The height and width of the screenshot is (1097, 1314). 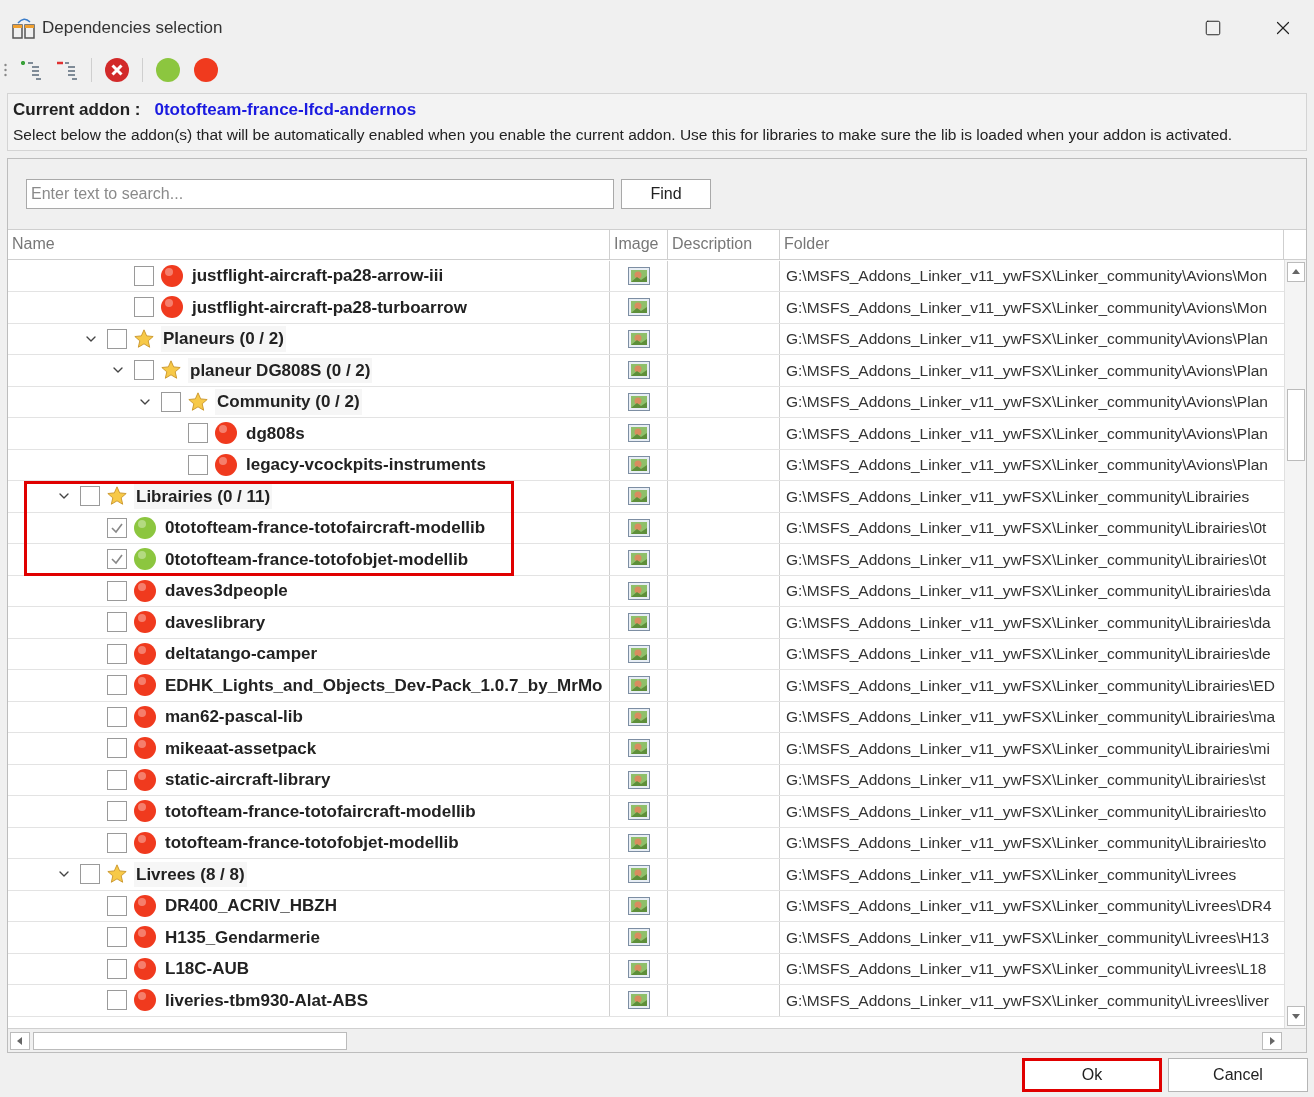 I want to click on addon-name: deltatango-camper, so click(x=241, y=654).